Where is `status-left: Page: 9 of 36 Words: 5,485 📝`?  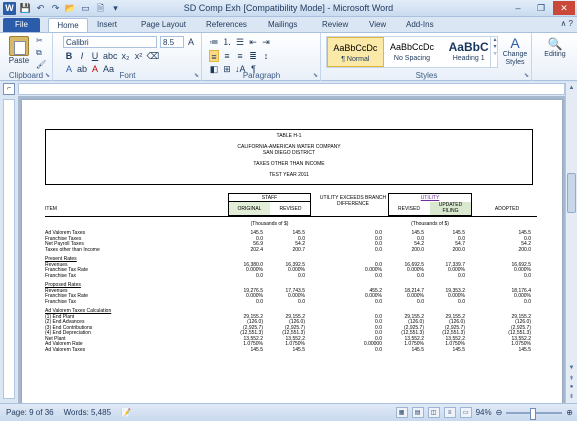
status-left: Page: 9 of 36 Words: 5,485 📝 is located at coordinates (68, 412).